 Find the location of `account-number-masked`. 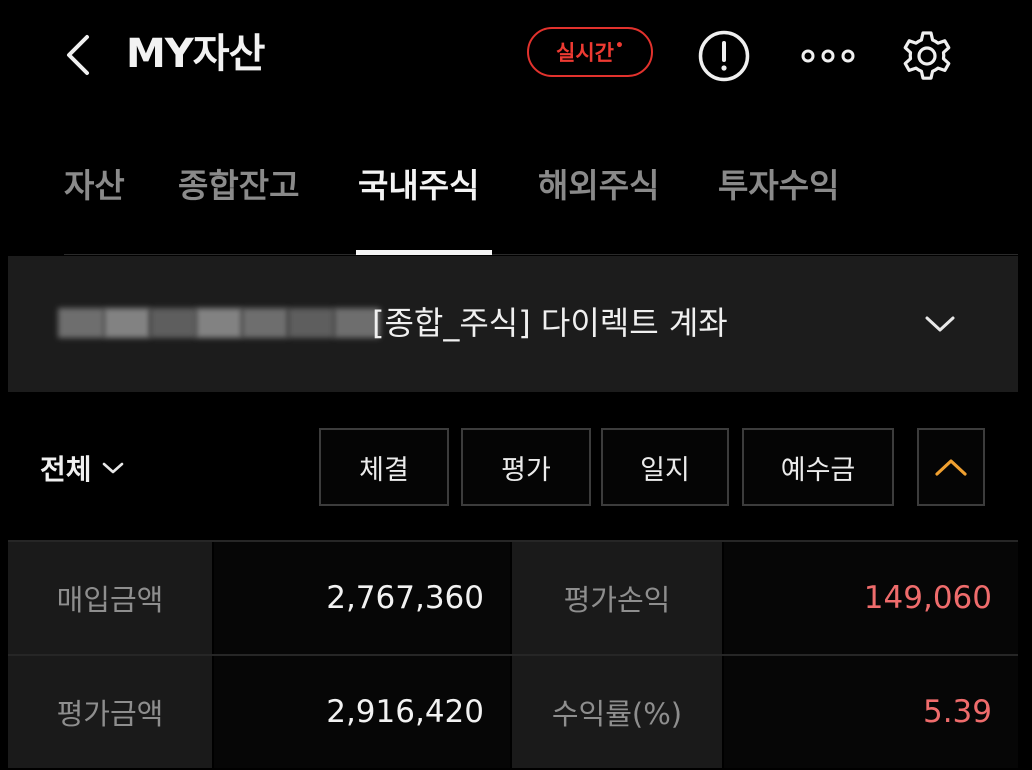

account-number-masked is located at coordinates (219, 323).